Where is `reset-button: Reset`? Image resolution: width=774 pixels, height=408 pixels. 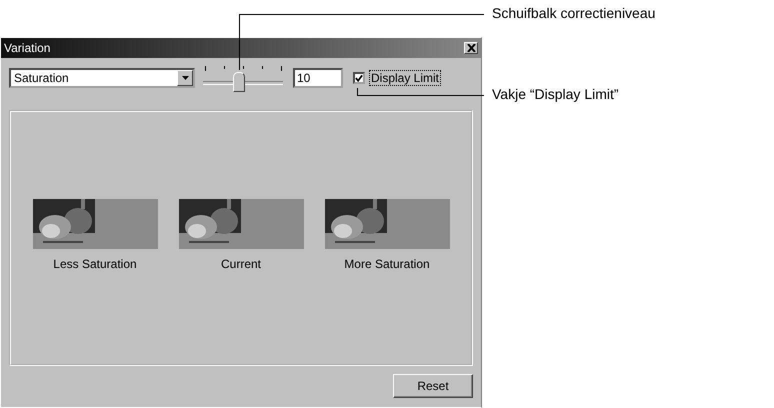 reset-button: Reset is located at coordinates (433, 386).